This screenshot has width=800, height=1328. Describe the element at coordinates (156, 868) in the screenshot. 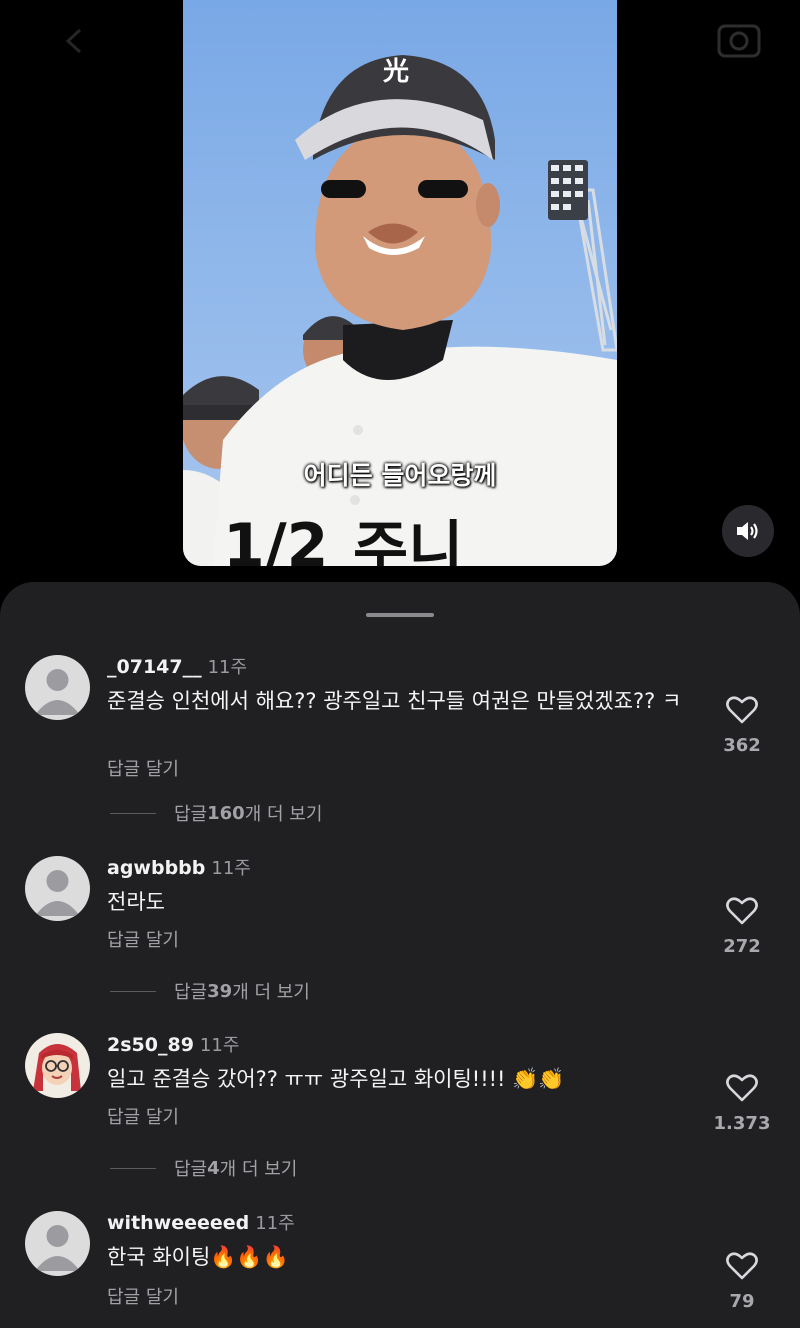

I see `comment-username: agwbbbb` at that location.